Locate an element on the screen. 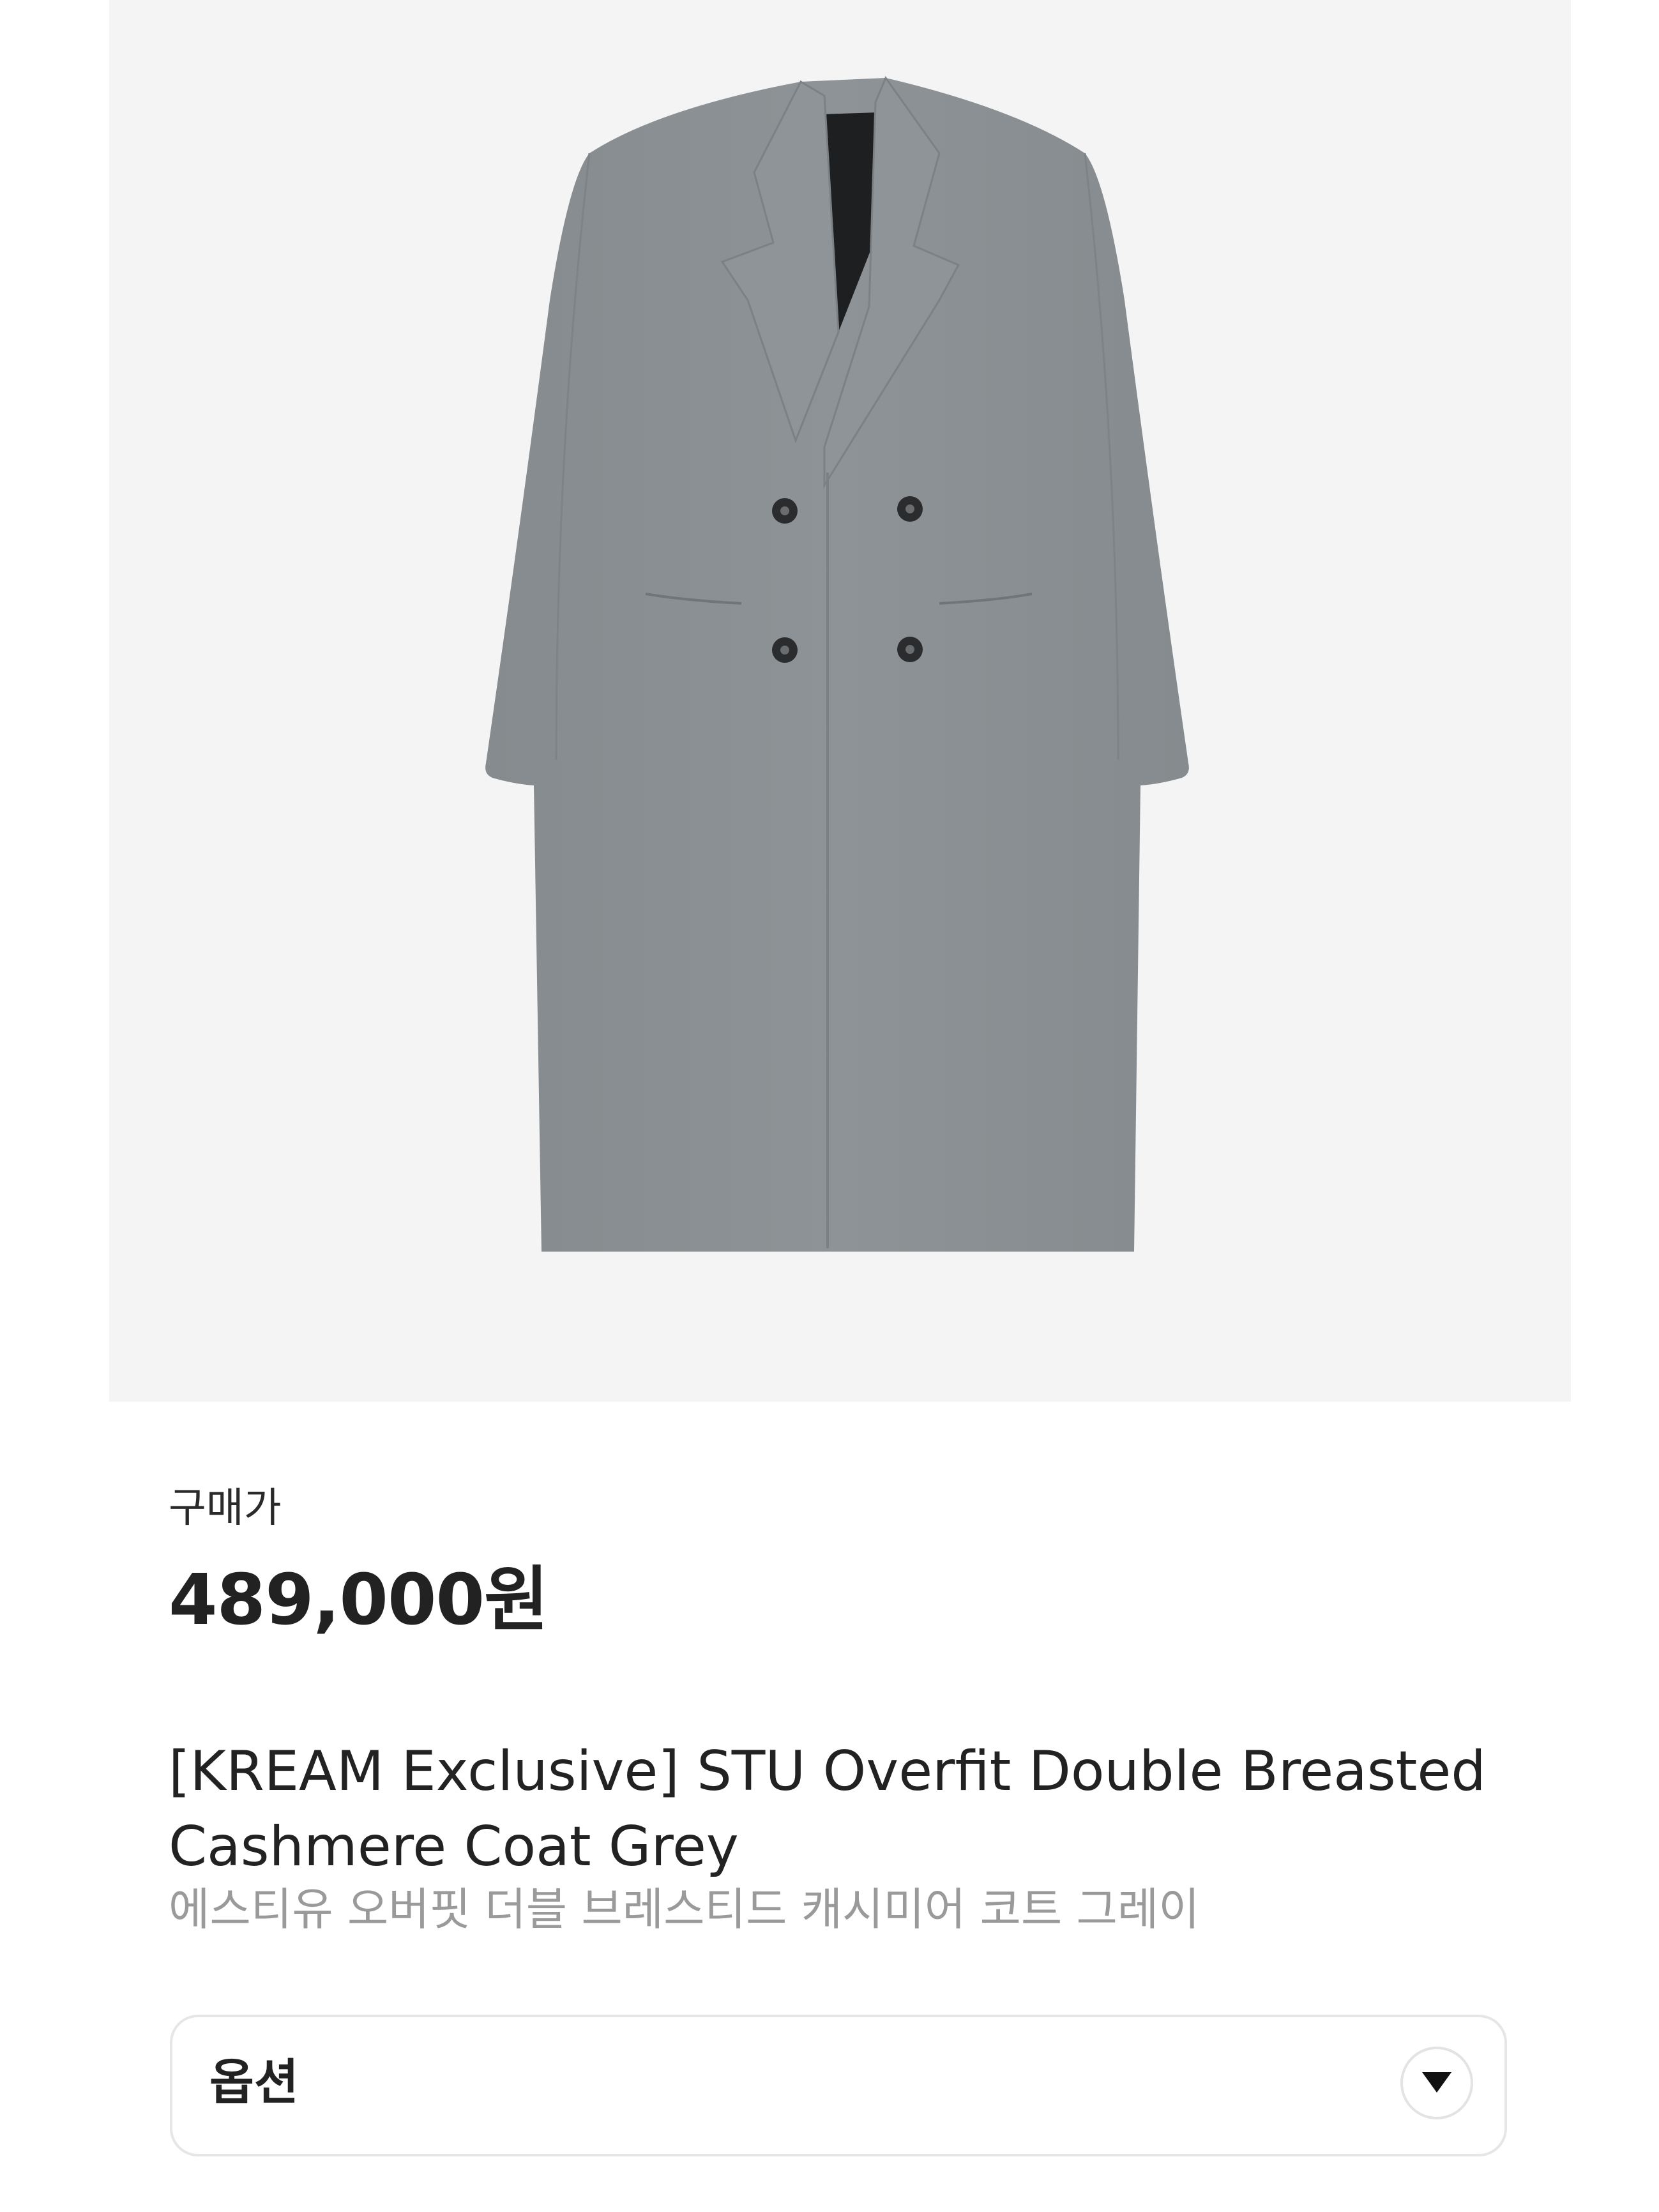 The width and height of the screenshot is (1659, 2212). chevron-down-icon is located at coordinates (1436, 2082).